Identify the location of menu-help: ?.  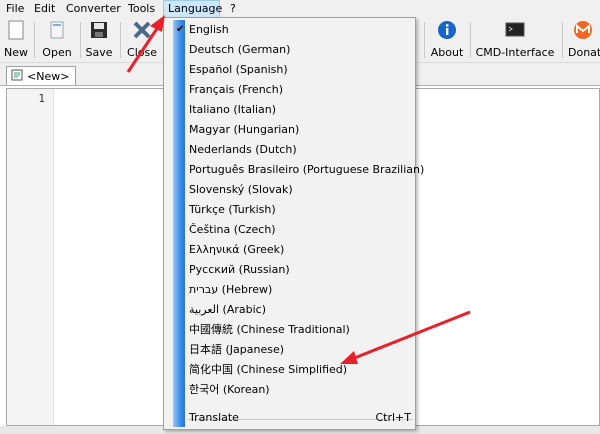
(233, 9).